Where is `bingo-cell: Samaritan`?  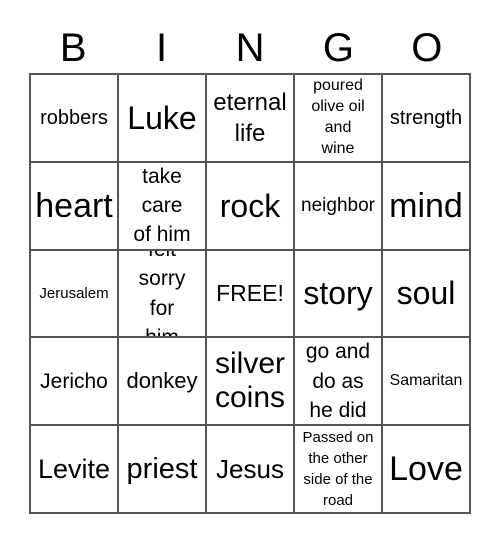
bingo-cell: Samaritan is located at coordinates (426, 381).